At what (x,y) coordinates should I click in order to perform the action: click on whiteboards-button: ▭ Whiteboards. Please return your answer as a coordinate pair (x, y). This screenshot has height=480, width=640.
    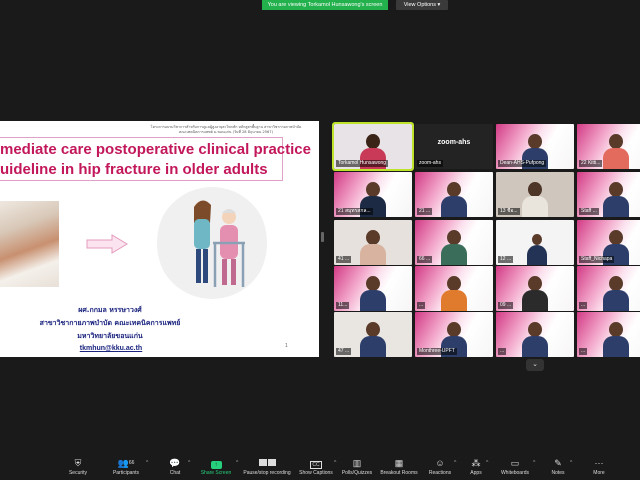
    Looking at the image, I should click on (515, 468).